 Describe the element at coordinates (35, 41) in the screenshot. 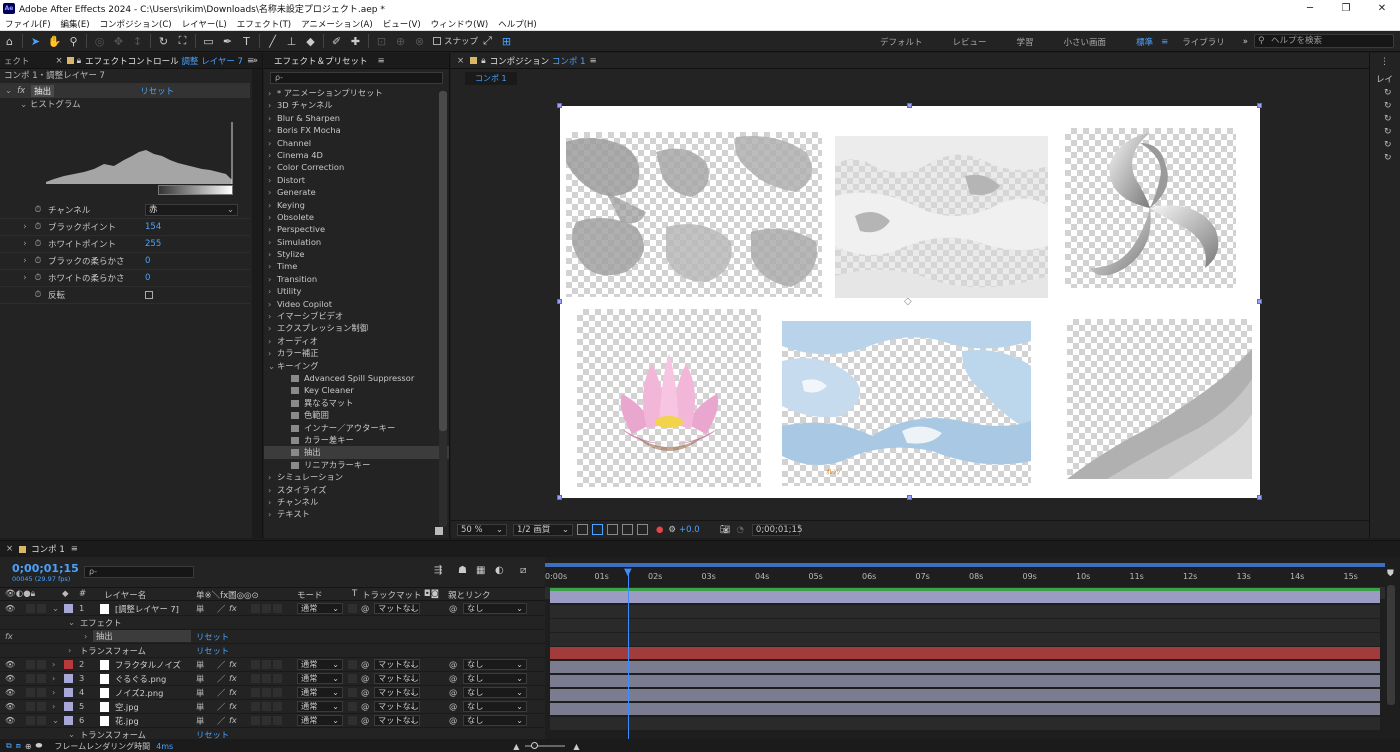

I see `selection-tool-icon: ➤` at that location.